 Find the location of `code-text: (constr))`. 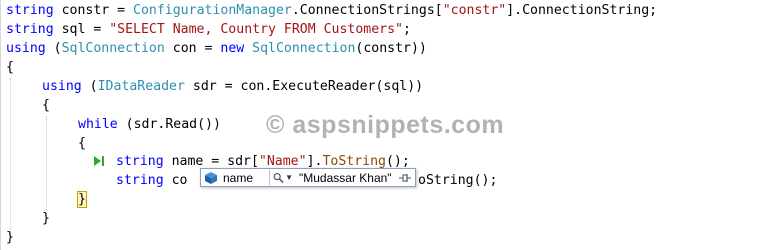

code-text: (constr)) is located at coordinates (391, 48).